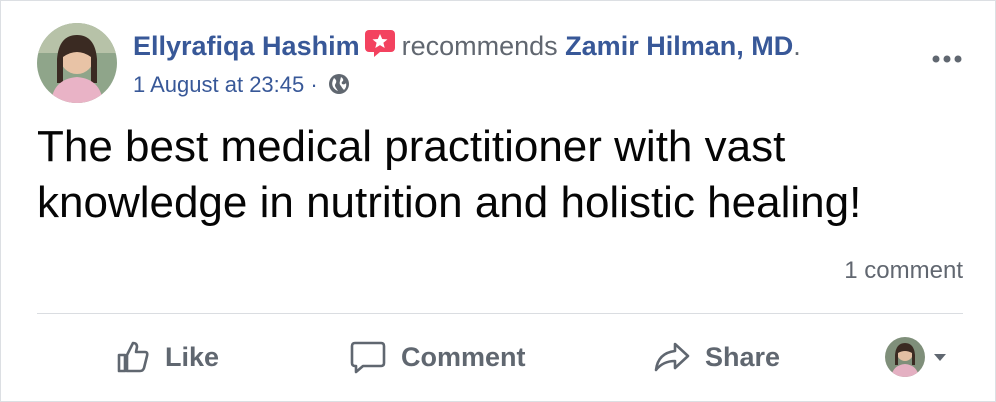 This screenshot has height=402, width=996. I want to click on like-label: Like, so click(192, 356).